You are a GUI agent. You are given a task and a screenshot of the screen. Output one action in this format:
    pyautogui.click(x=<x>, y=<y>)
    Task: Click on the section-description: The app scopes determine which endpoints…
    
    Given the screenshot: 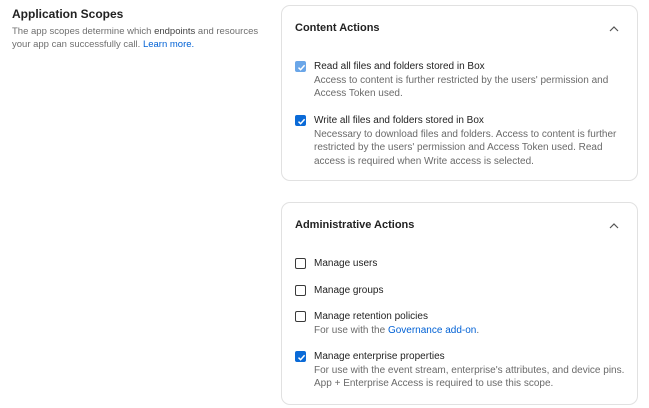 What is the action you would take?
    pyautogui.click(x=138, y=38)
    